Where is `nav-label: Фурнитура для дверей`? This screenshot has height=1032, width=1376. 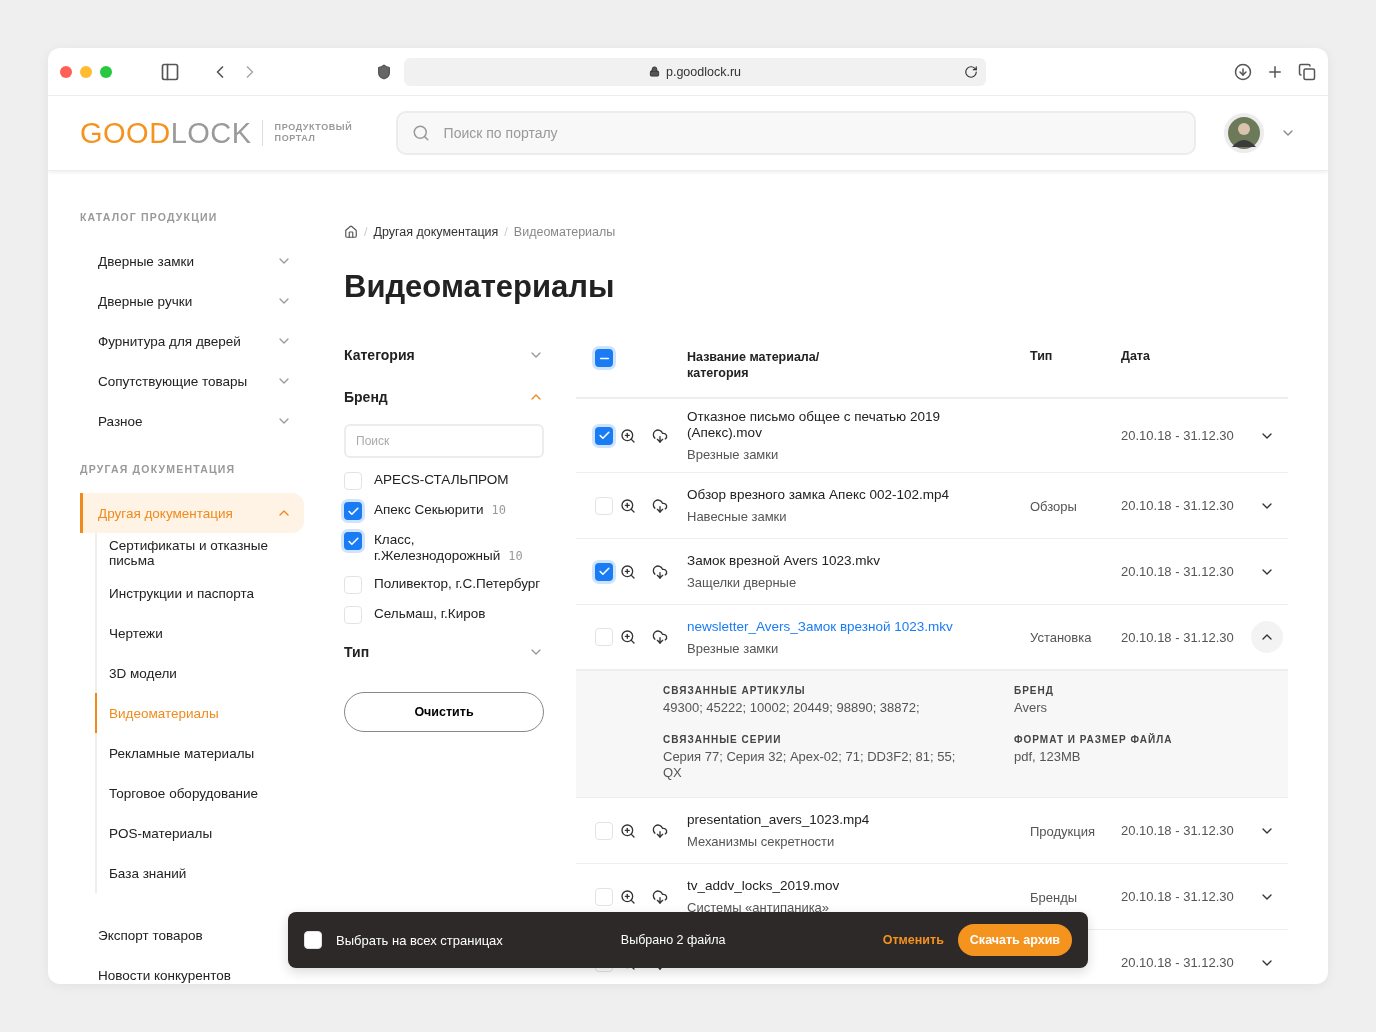
nav-label: Фурнитура для дверей is located at coordinates (169, 341).